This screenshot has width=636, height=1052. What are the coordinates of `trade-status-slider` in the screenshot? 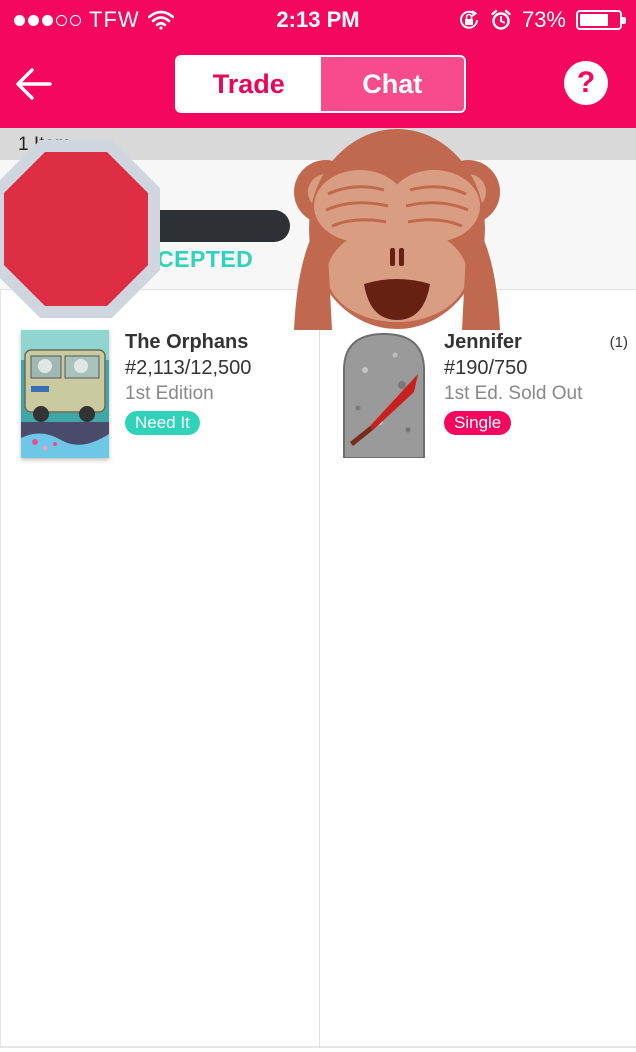 It's located at (215, 226).